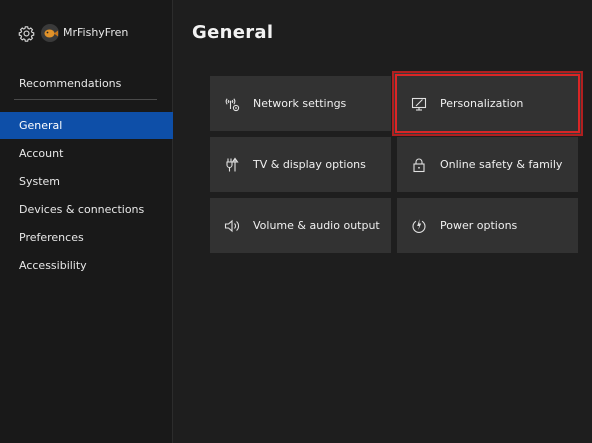 Image resolution: width=592 pixels, height=443 pixels. What do you see at coordinates (309, 164) in the screenshot?
I see `tile-label: TV & display options` at bounding box center [309, 164].